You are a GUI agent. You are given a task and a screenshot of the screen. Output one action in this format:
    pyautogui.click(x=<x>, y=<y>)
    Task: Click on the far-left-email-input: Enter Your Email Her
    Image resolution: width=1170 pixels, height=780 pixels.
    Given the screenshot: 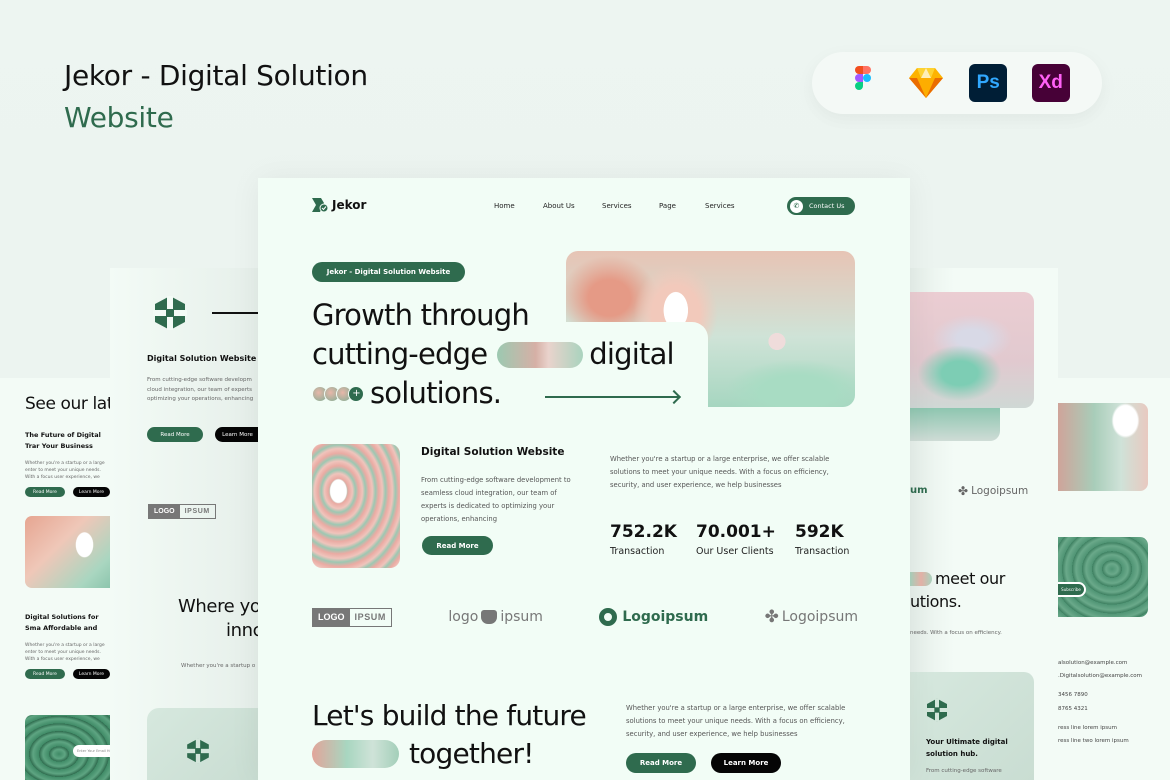 What is the action you would take?
    pyautogui.click(x=91, y=751)
    